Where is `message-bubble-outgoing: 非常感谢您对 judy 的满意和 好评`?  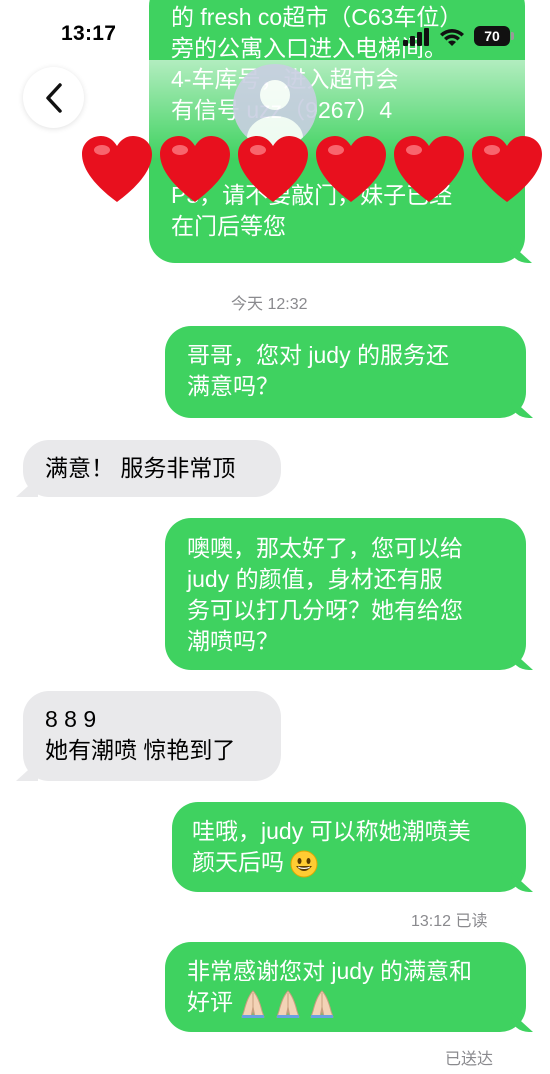
message-bubble-outgoing: 非常感谢您对 judy 的满意和 好评 is located at coordinates (345, 987).